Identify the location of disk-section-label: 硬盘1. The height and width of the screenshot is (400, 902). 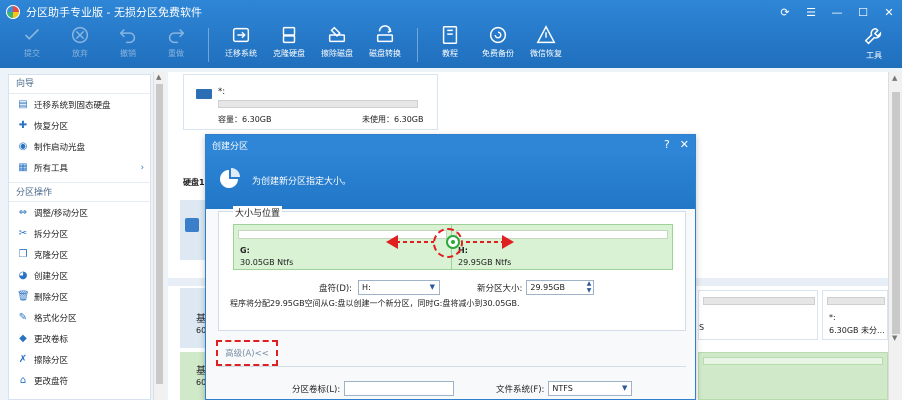
(194, 182).